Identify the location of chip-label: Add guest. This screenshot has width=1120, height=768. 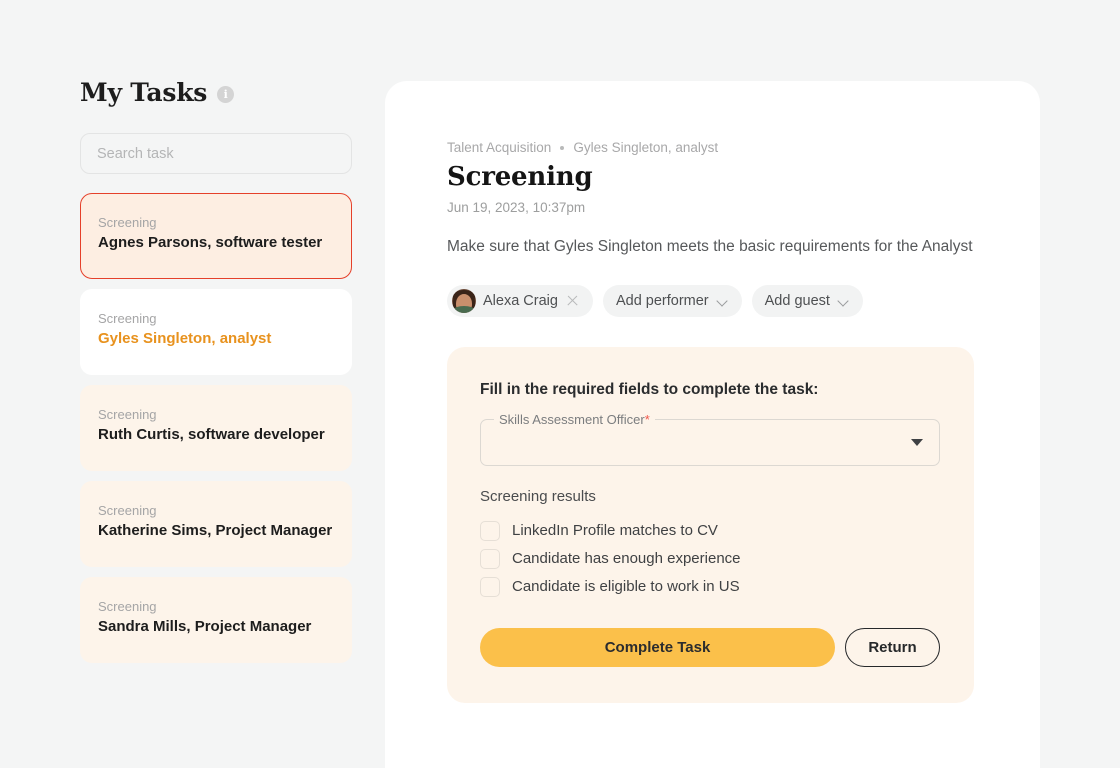
(797, 300).